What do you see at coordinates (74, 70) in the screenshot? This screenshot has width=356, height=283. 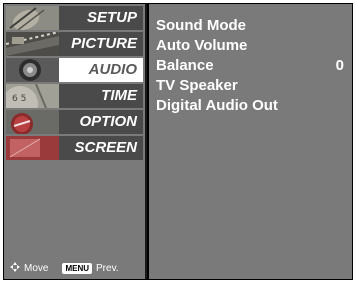 I see `menu-item-audio: AUDIO` at bounding box center [74, 70].